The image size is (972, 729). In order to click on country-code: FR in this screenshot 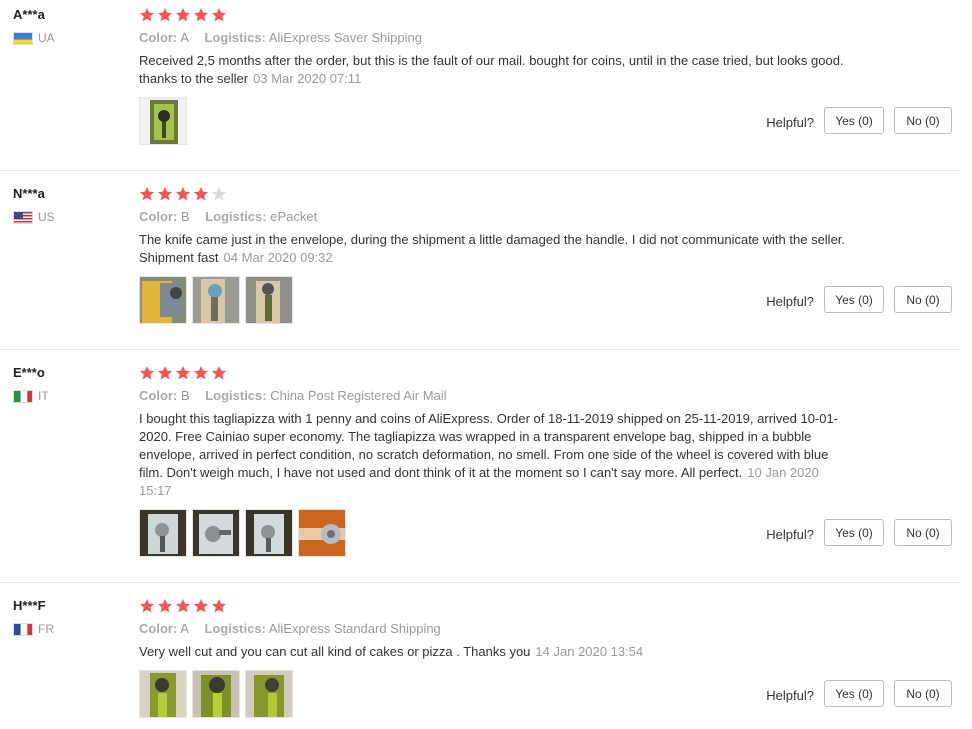, I will do `click(46, 629)`.